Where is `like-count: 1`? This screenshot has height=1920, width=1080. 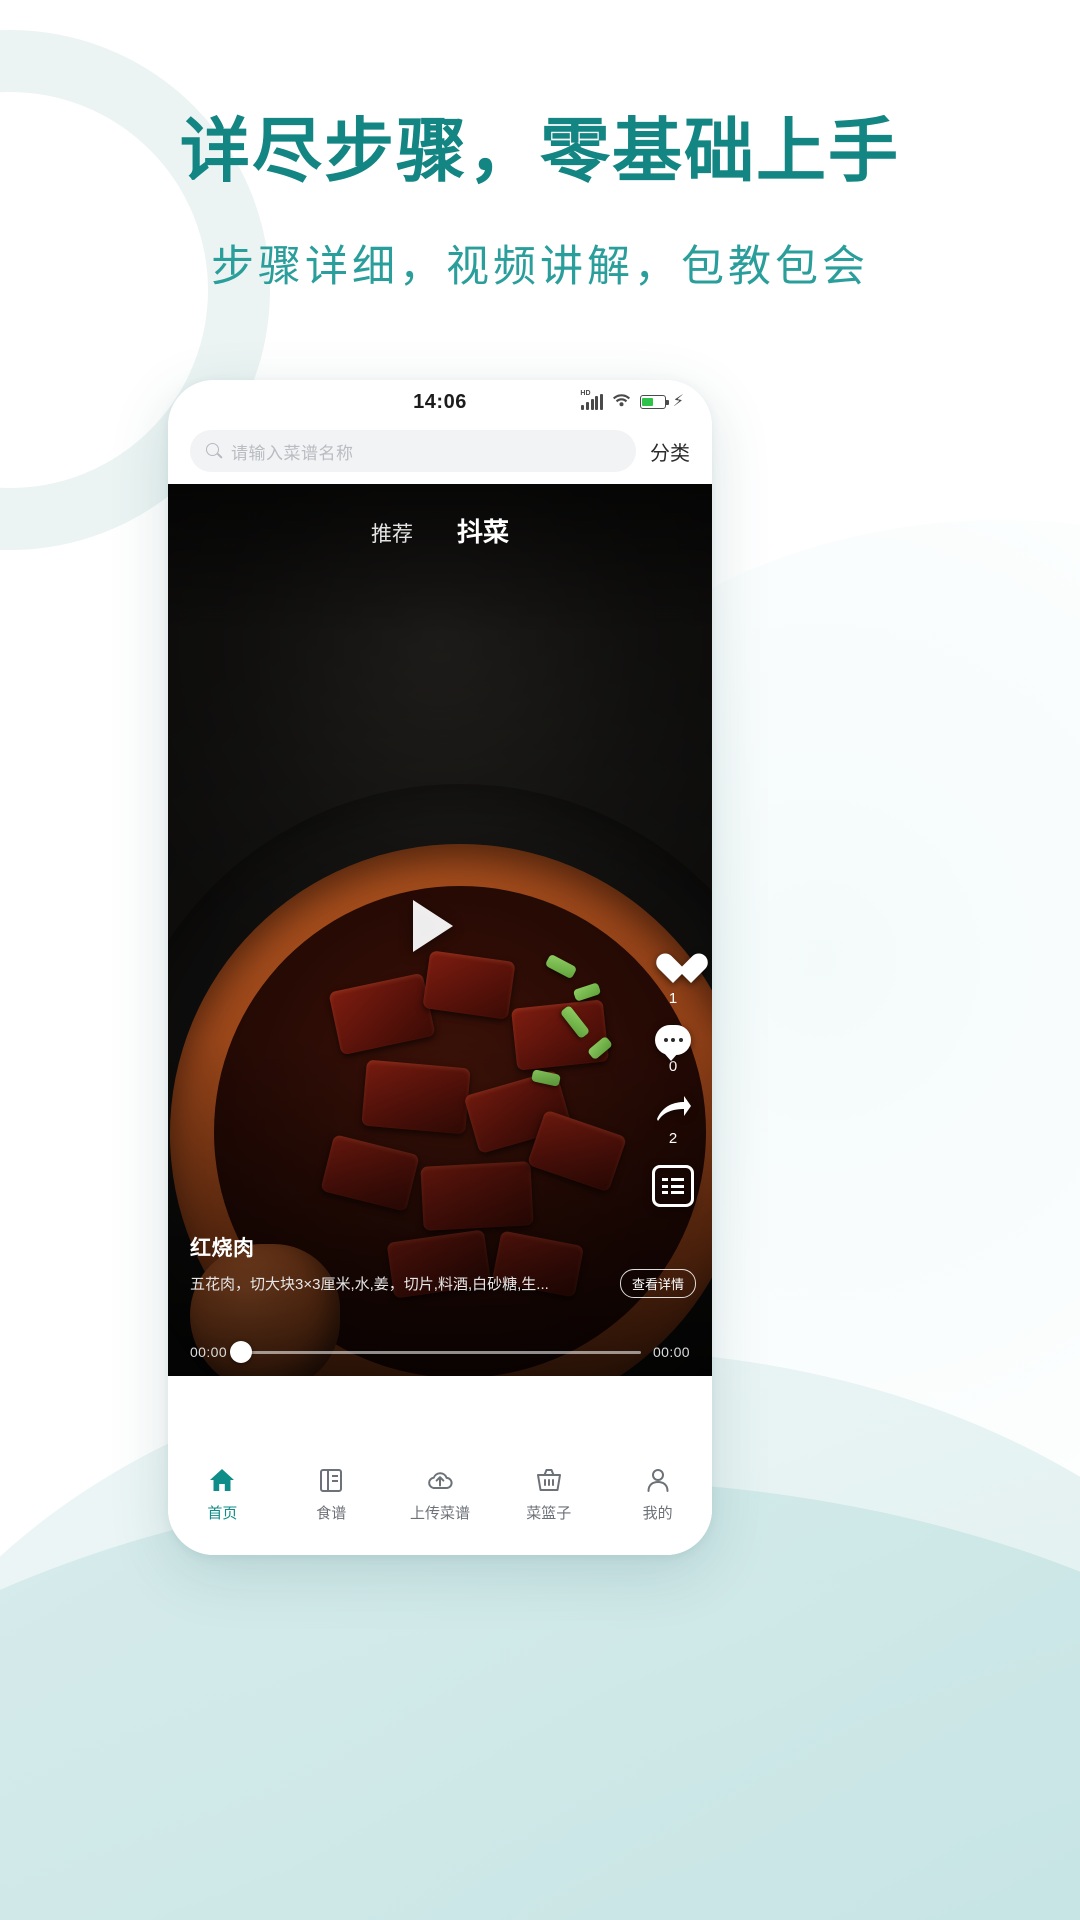
like-count: 1 is located at coordinates (673, 998).